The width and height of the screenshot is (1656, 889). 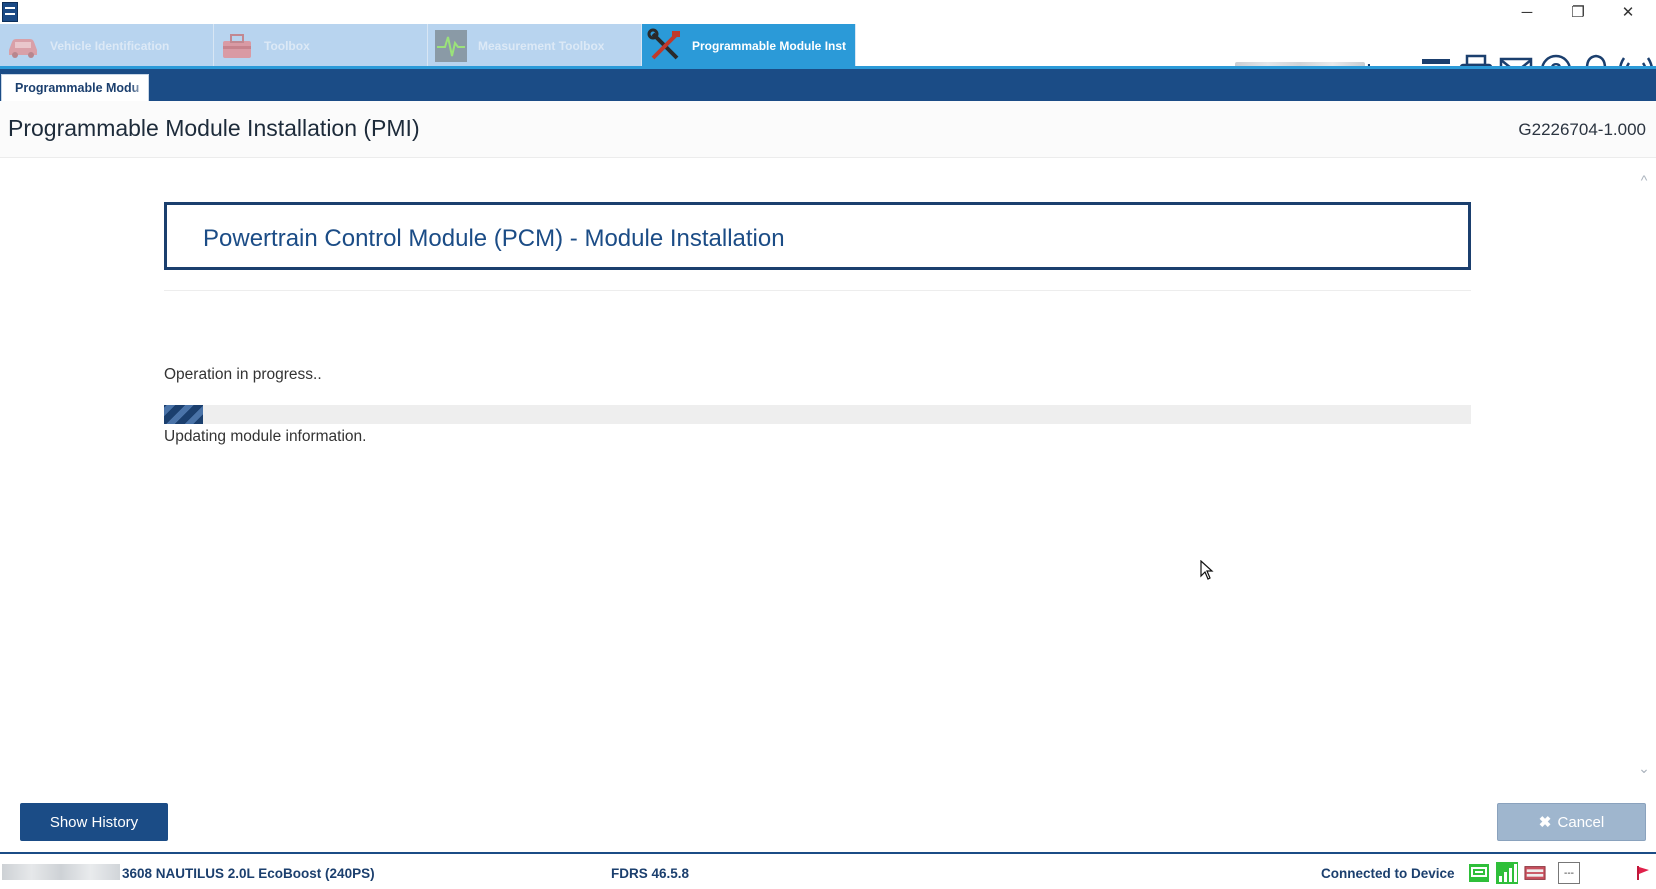 What do you see at coordinates (23, 46) in the screenshot?
I see `car-icon` at bounding box center [23, 46].